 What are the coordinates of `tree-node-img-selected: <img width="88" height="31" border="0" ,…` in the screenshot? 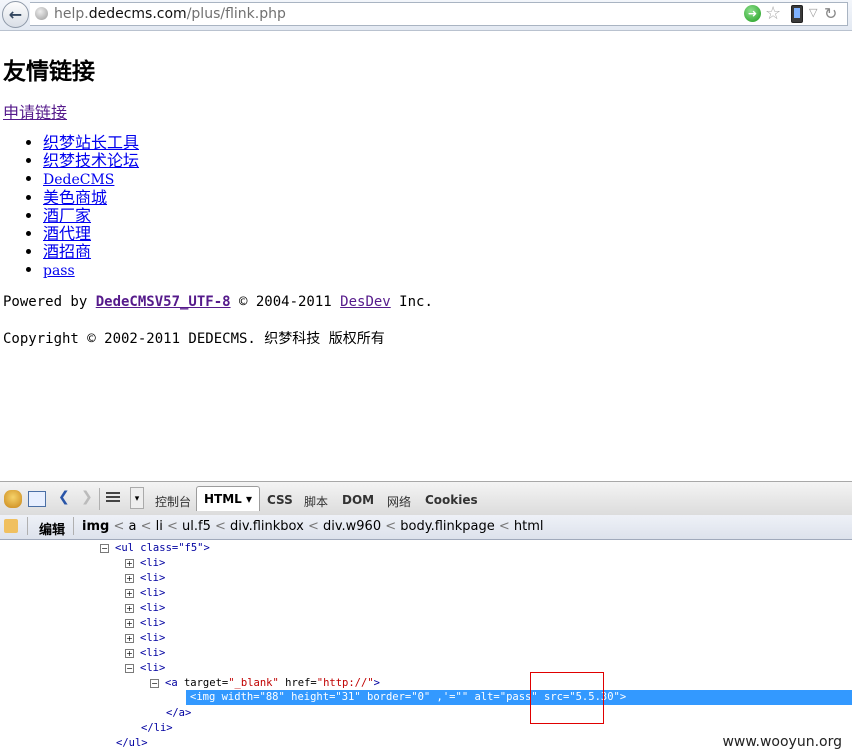 It's located at (519, 697).